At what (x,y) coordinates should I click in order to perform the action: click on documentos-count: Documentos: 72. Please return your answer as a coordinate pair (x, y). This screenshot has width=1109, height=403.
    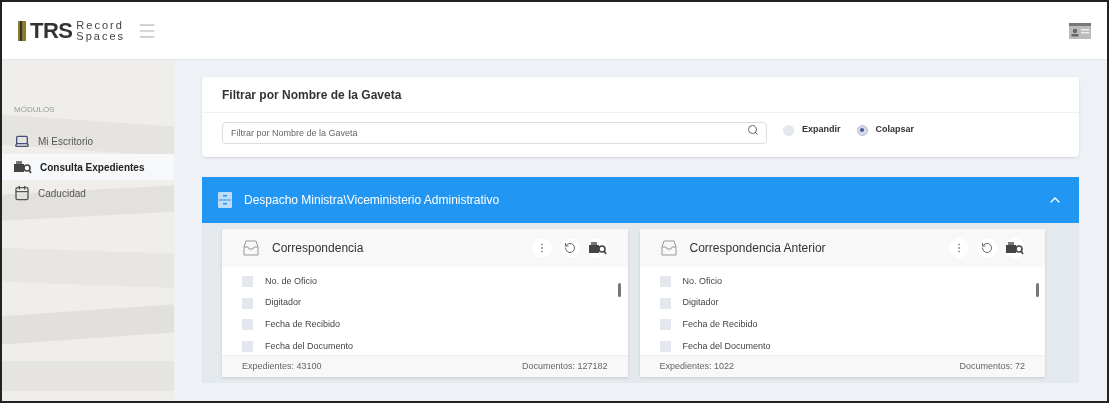
    Looking at the image, I should click on (992, 366).